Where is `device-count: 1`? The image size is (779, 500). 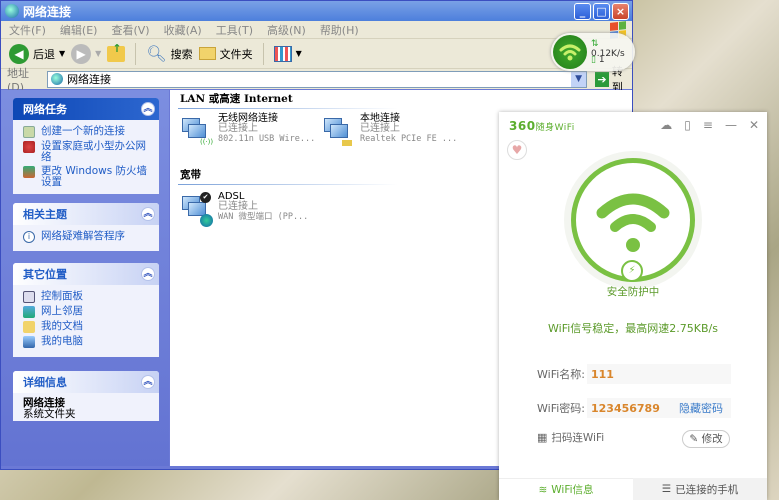
device-count: 1 is located at coordinates (601, 60).